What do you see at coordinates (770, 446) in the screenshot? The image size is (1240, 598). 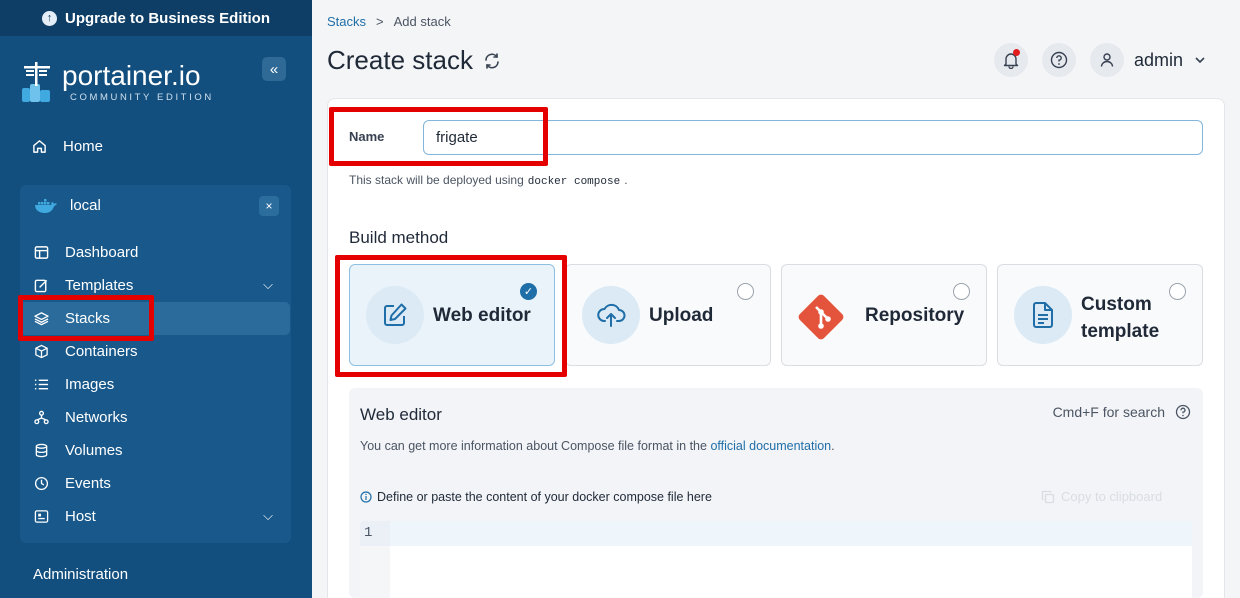 I see `official-documentation-link: official documentation` at bounding box center [770, 446].